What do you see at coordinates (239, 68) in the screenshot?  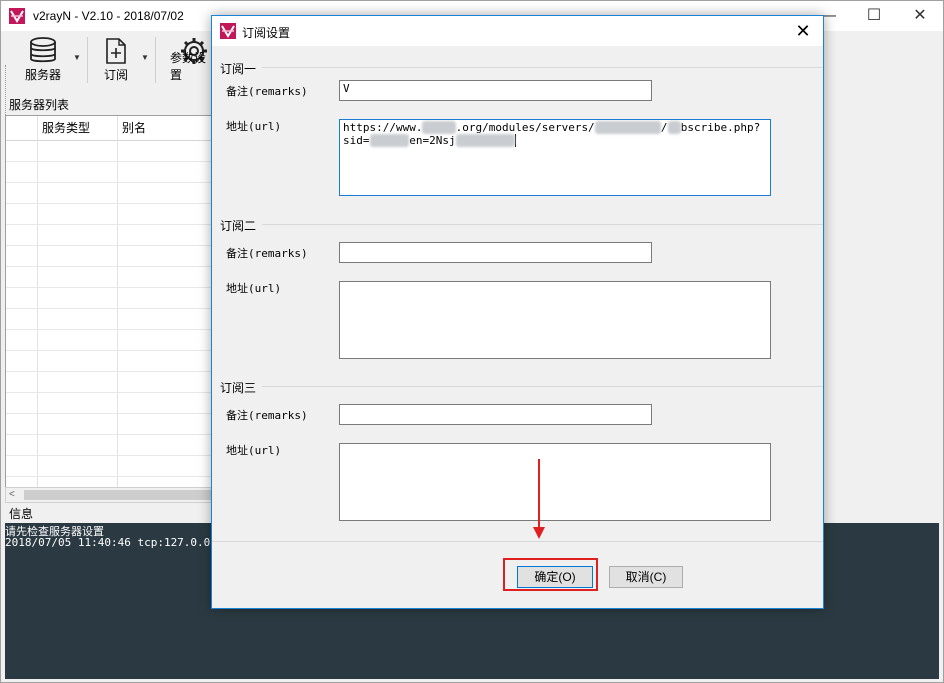 I see `group-title-1: 订阅一` at bounding box center [239, 68].